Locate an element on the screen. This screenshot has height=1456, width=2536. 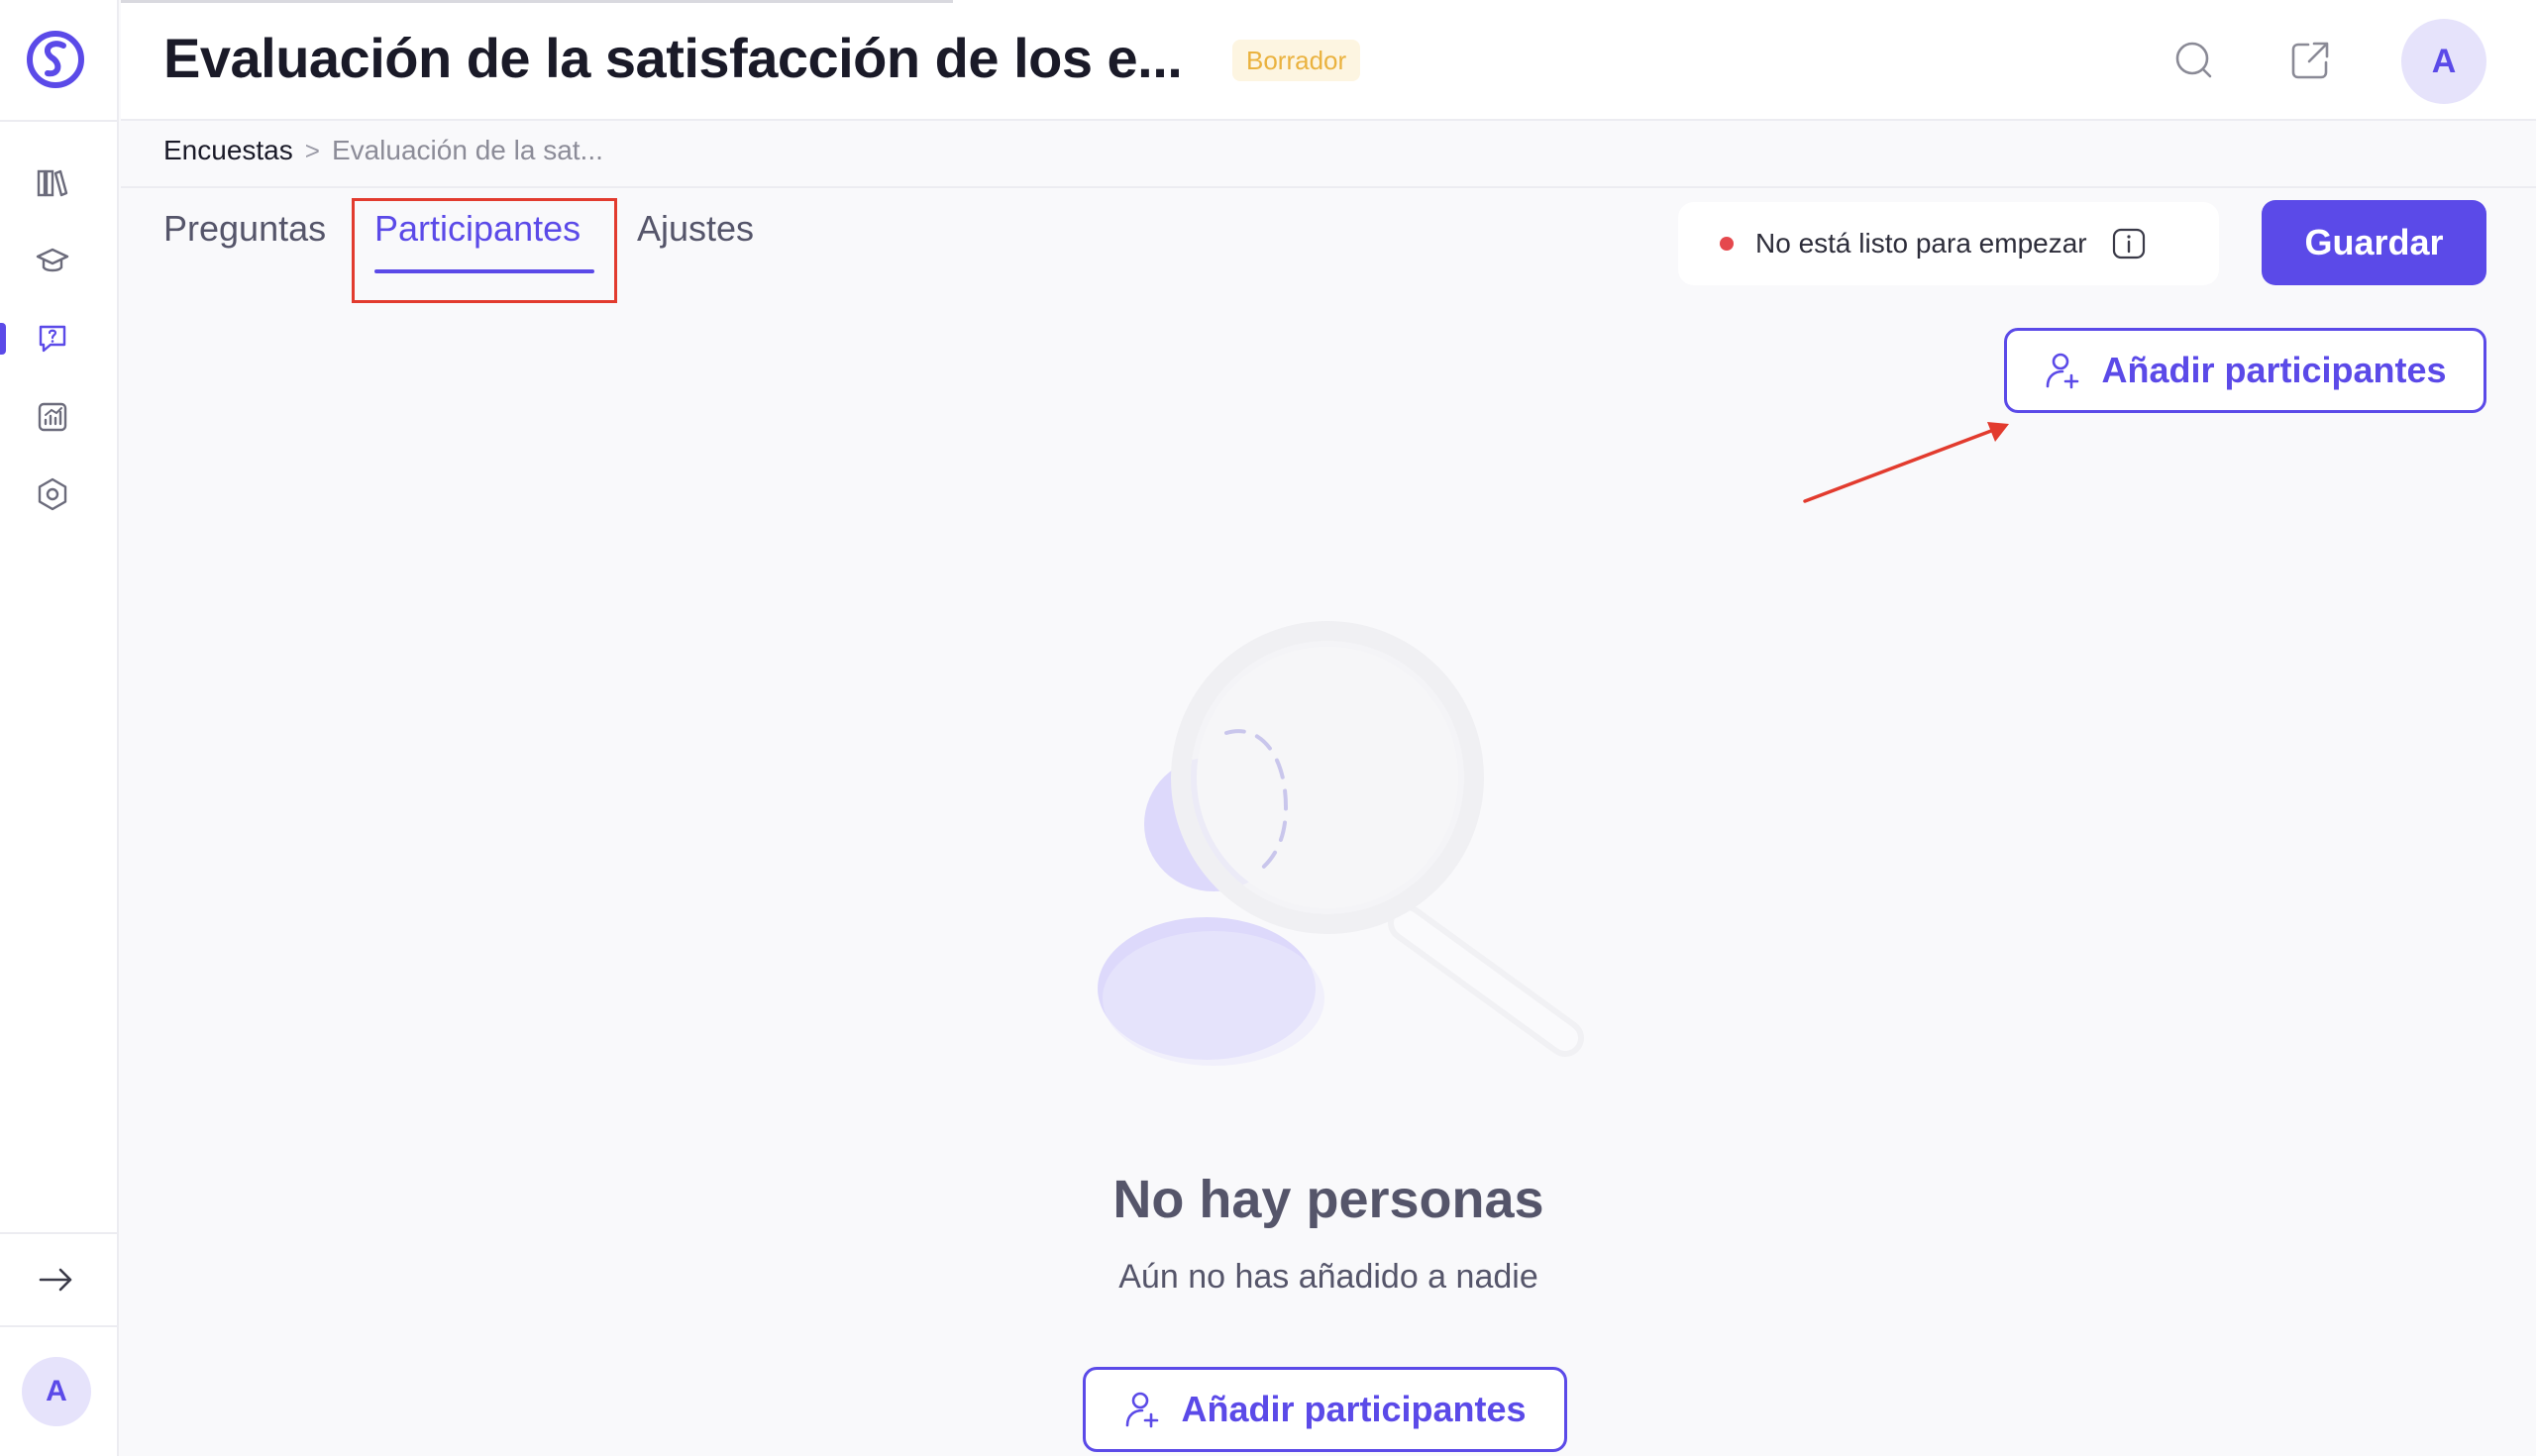
breadcrumb-divider is located at coordinates (1328, 187).